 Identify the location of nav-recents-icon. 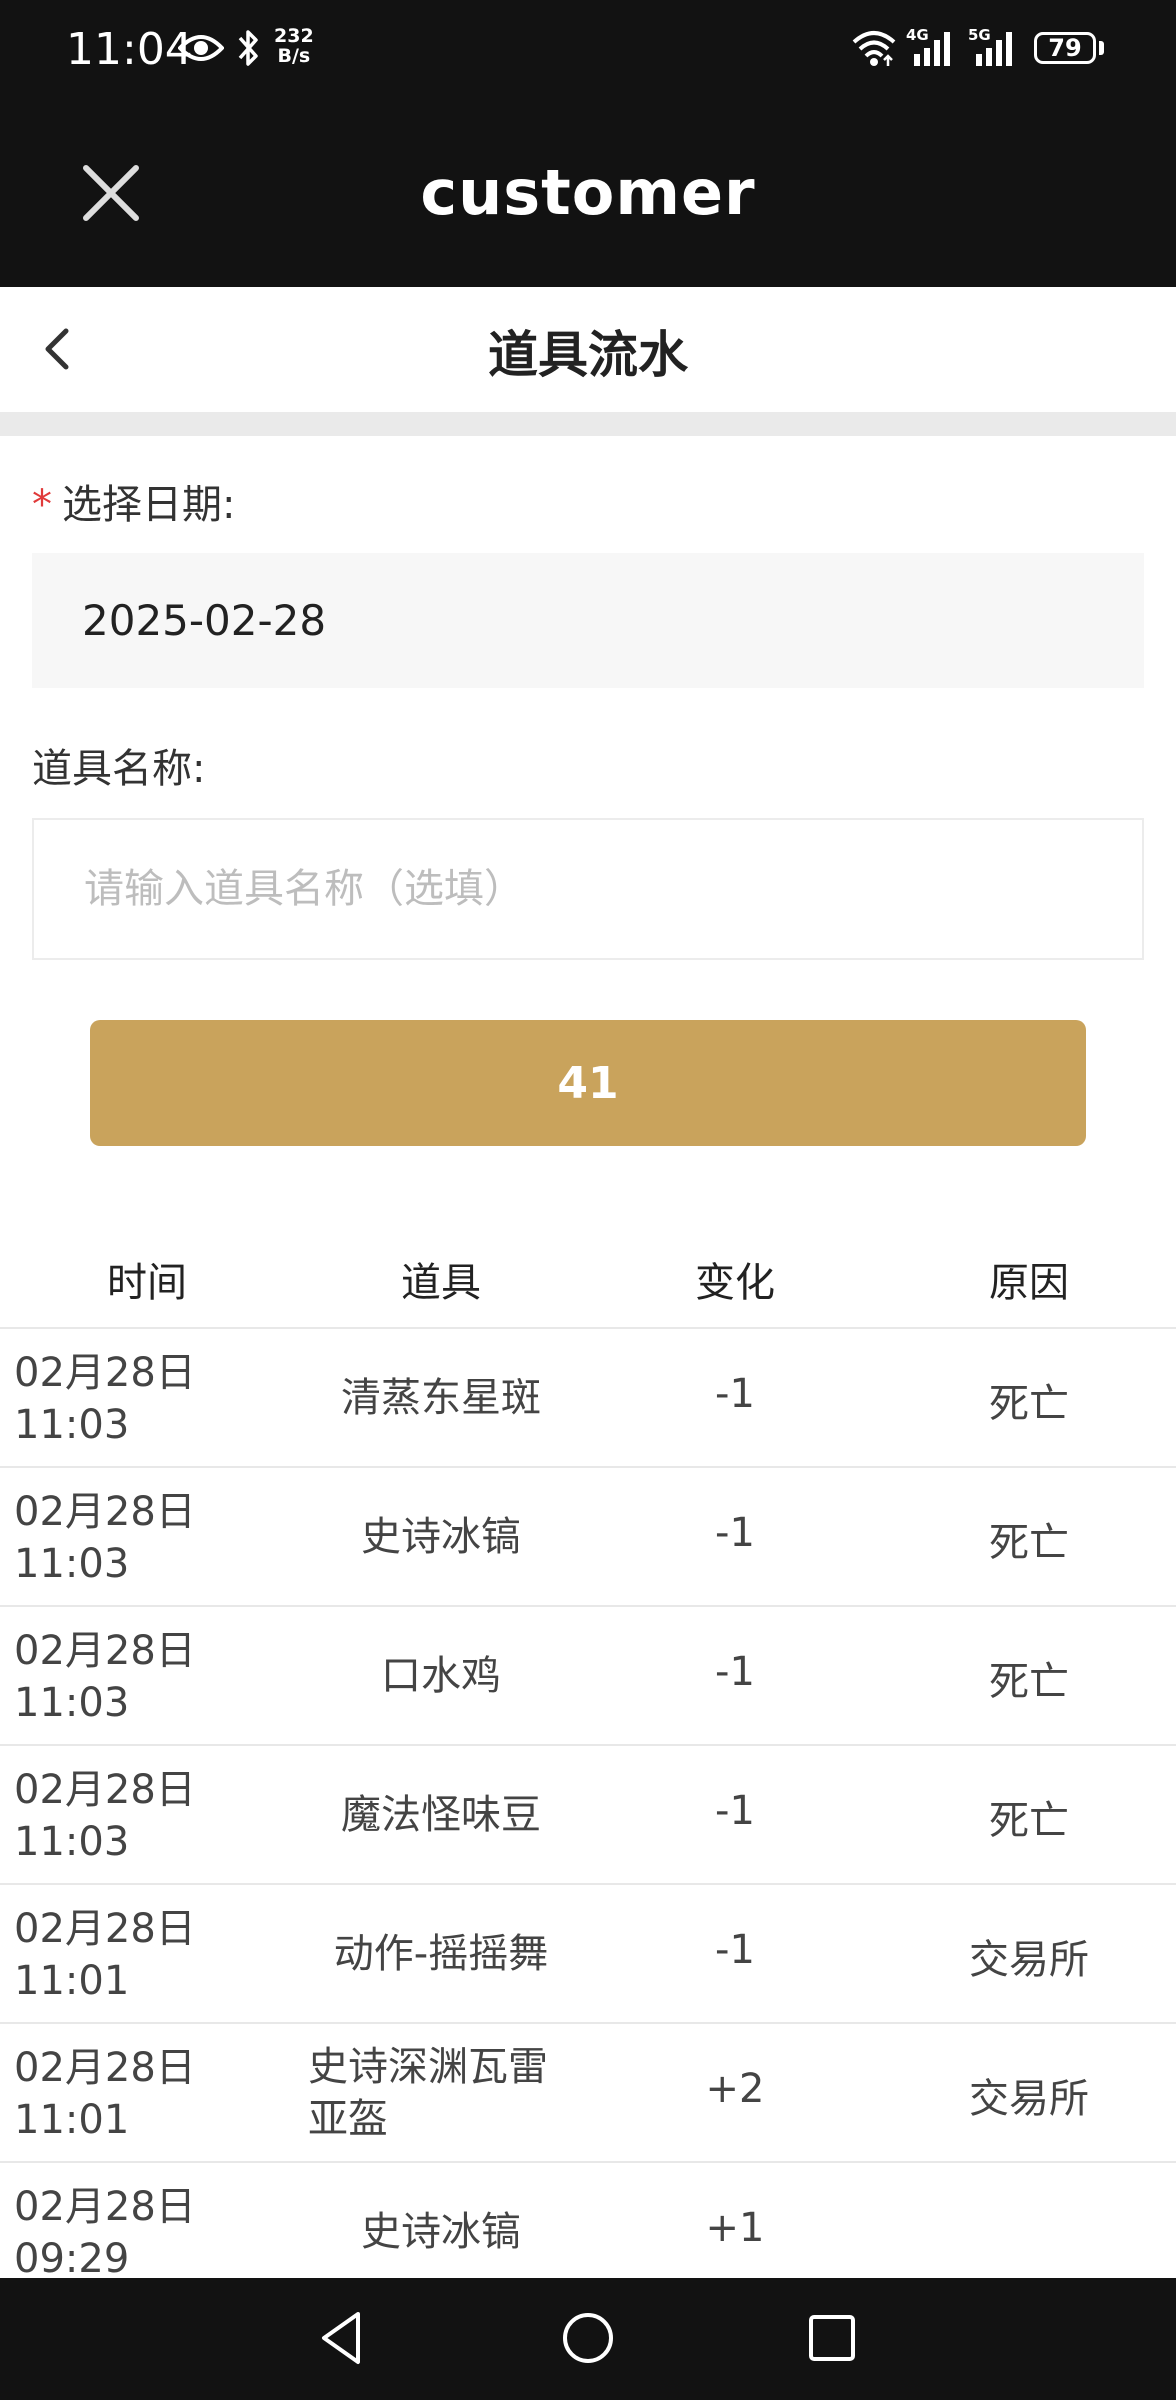
(832, 2340).